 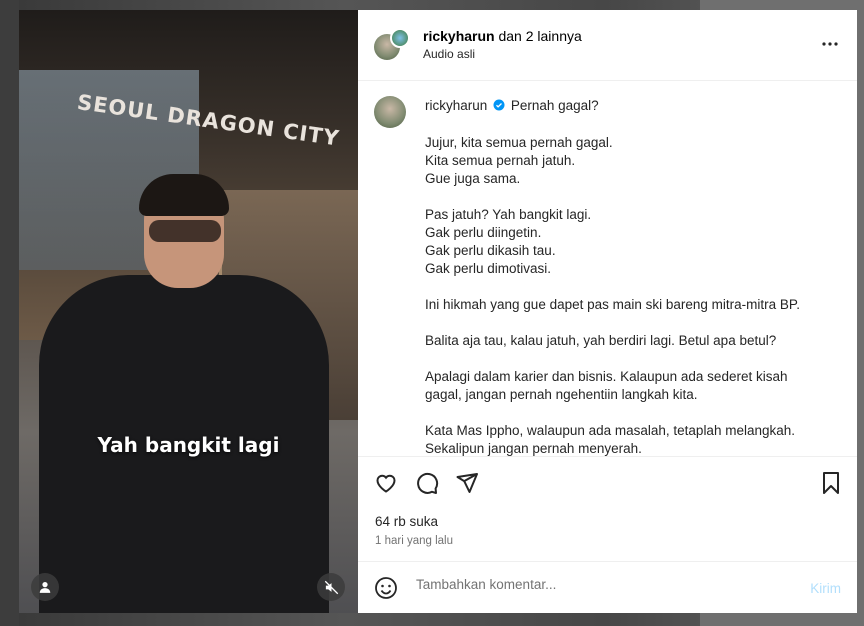 I want to click on collab-avatar, so click(x=400, y=38).